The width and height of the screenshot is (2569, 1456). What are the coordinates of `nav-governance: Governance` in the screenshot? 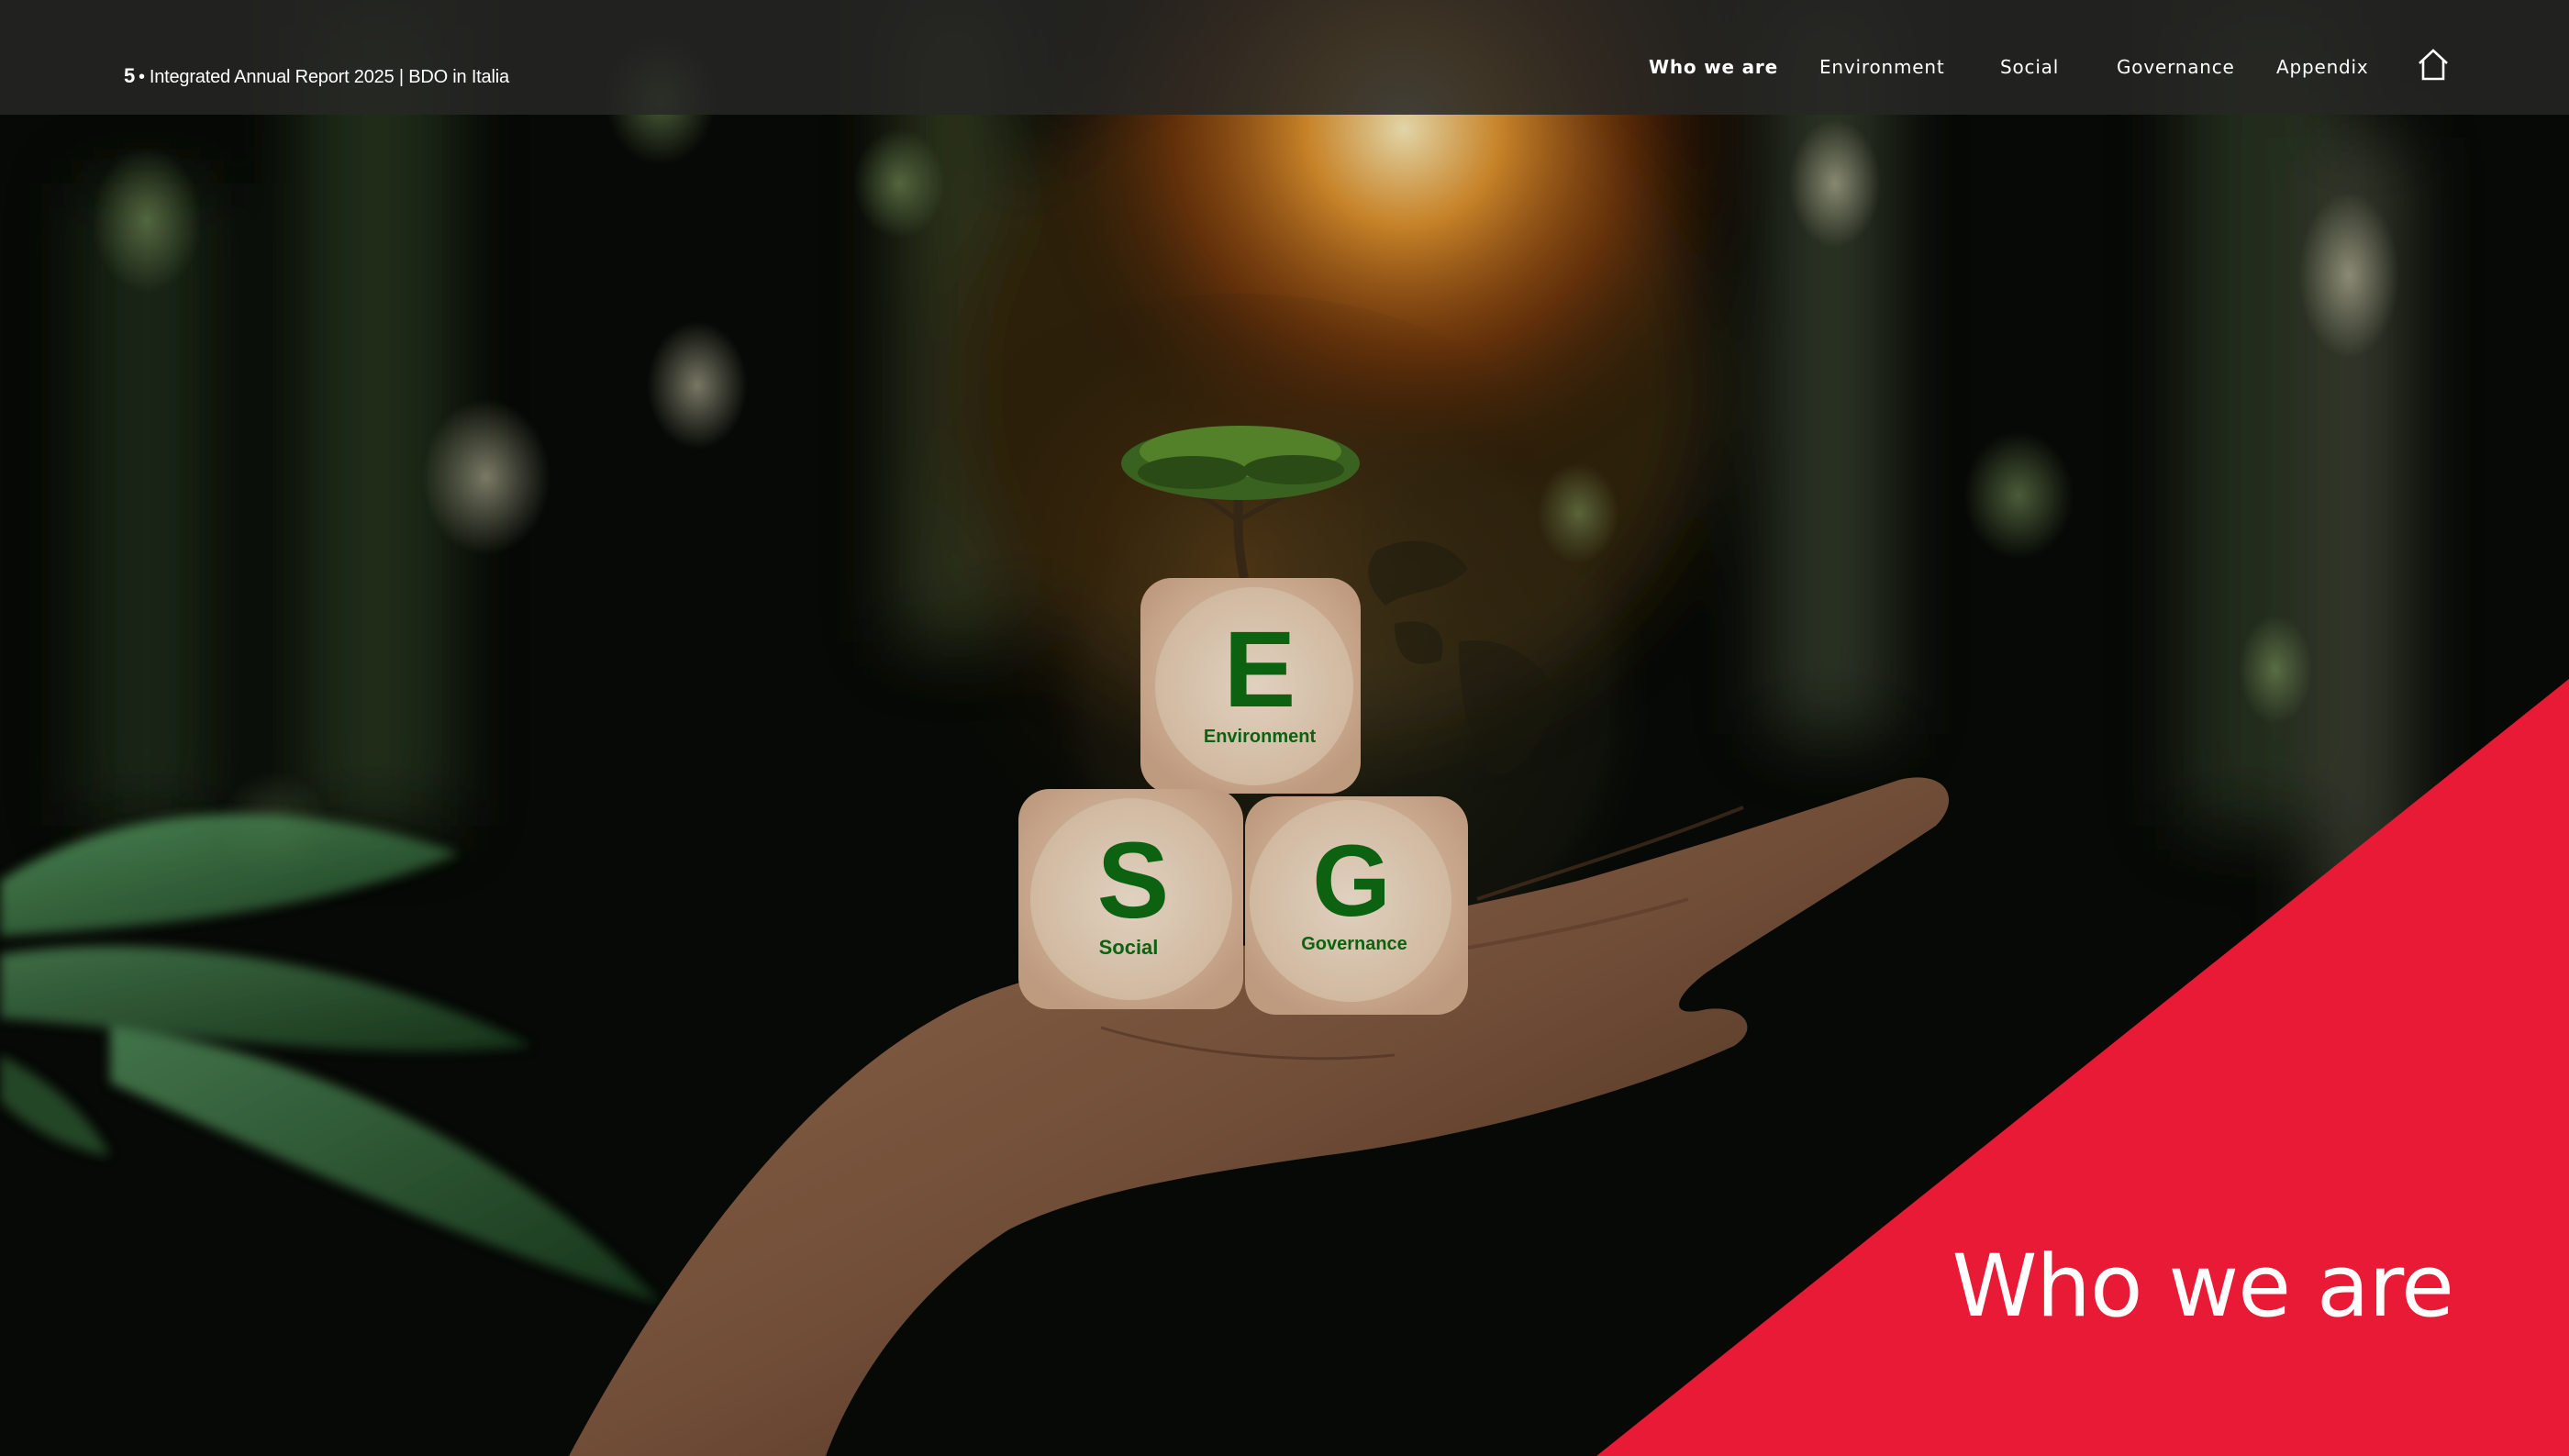 It's located at (2176, 67).